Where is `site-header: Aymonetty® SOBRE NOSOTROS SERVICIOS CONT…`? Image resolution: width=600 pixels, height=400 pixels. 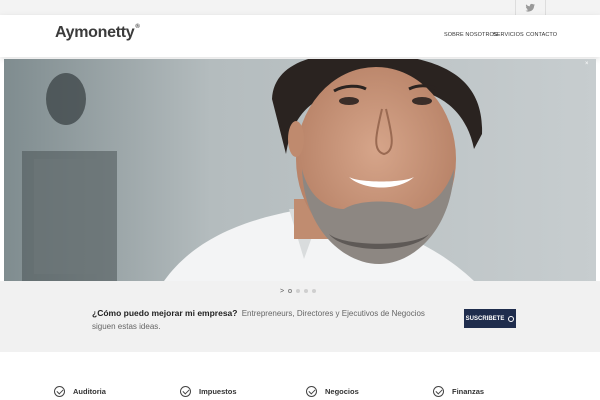 site-header: Aymonetty® SOBRE NOSOTROS SERVICIOS CONT… is located at coordinates (300, 36).